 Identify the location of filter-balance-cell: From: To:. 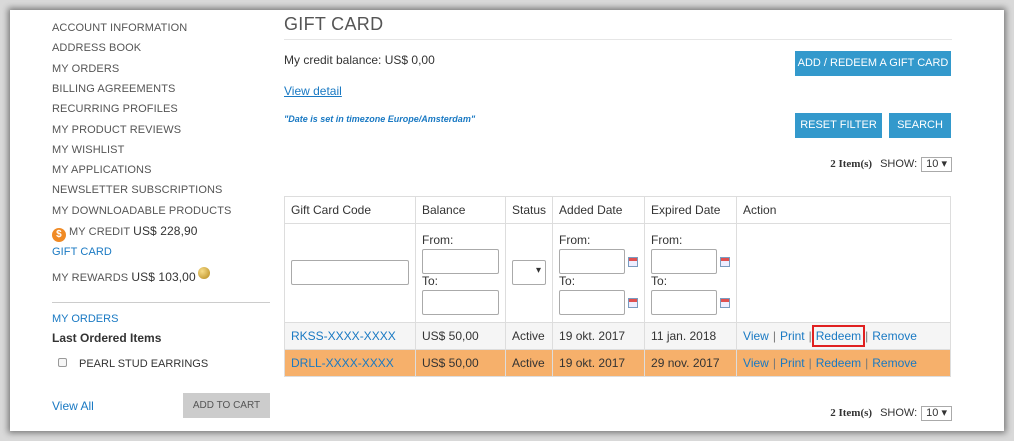
(460, 273).